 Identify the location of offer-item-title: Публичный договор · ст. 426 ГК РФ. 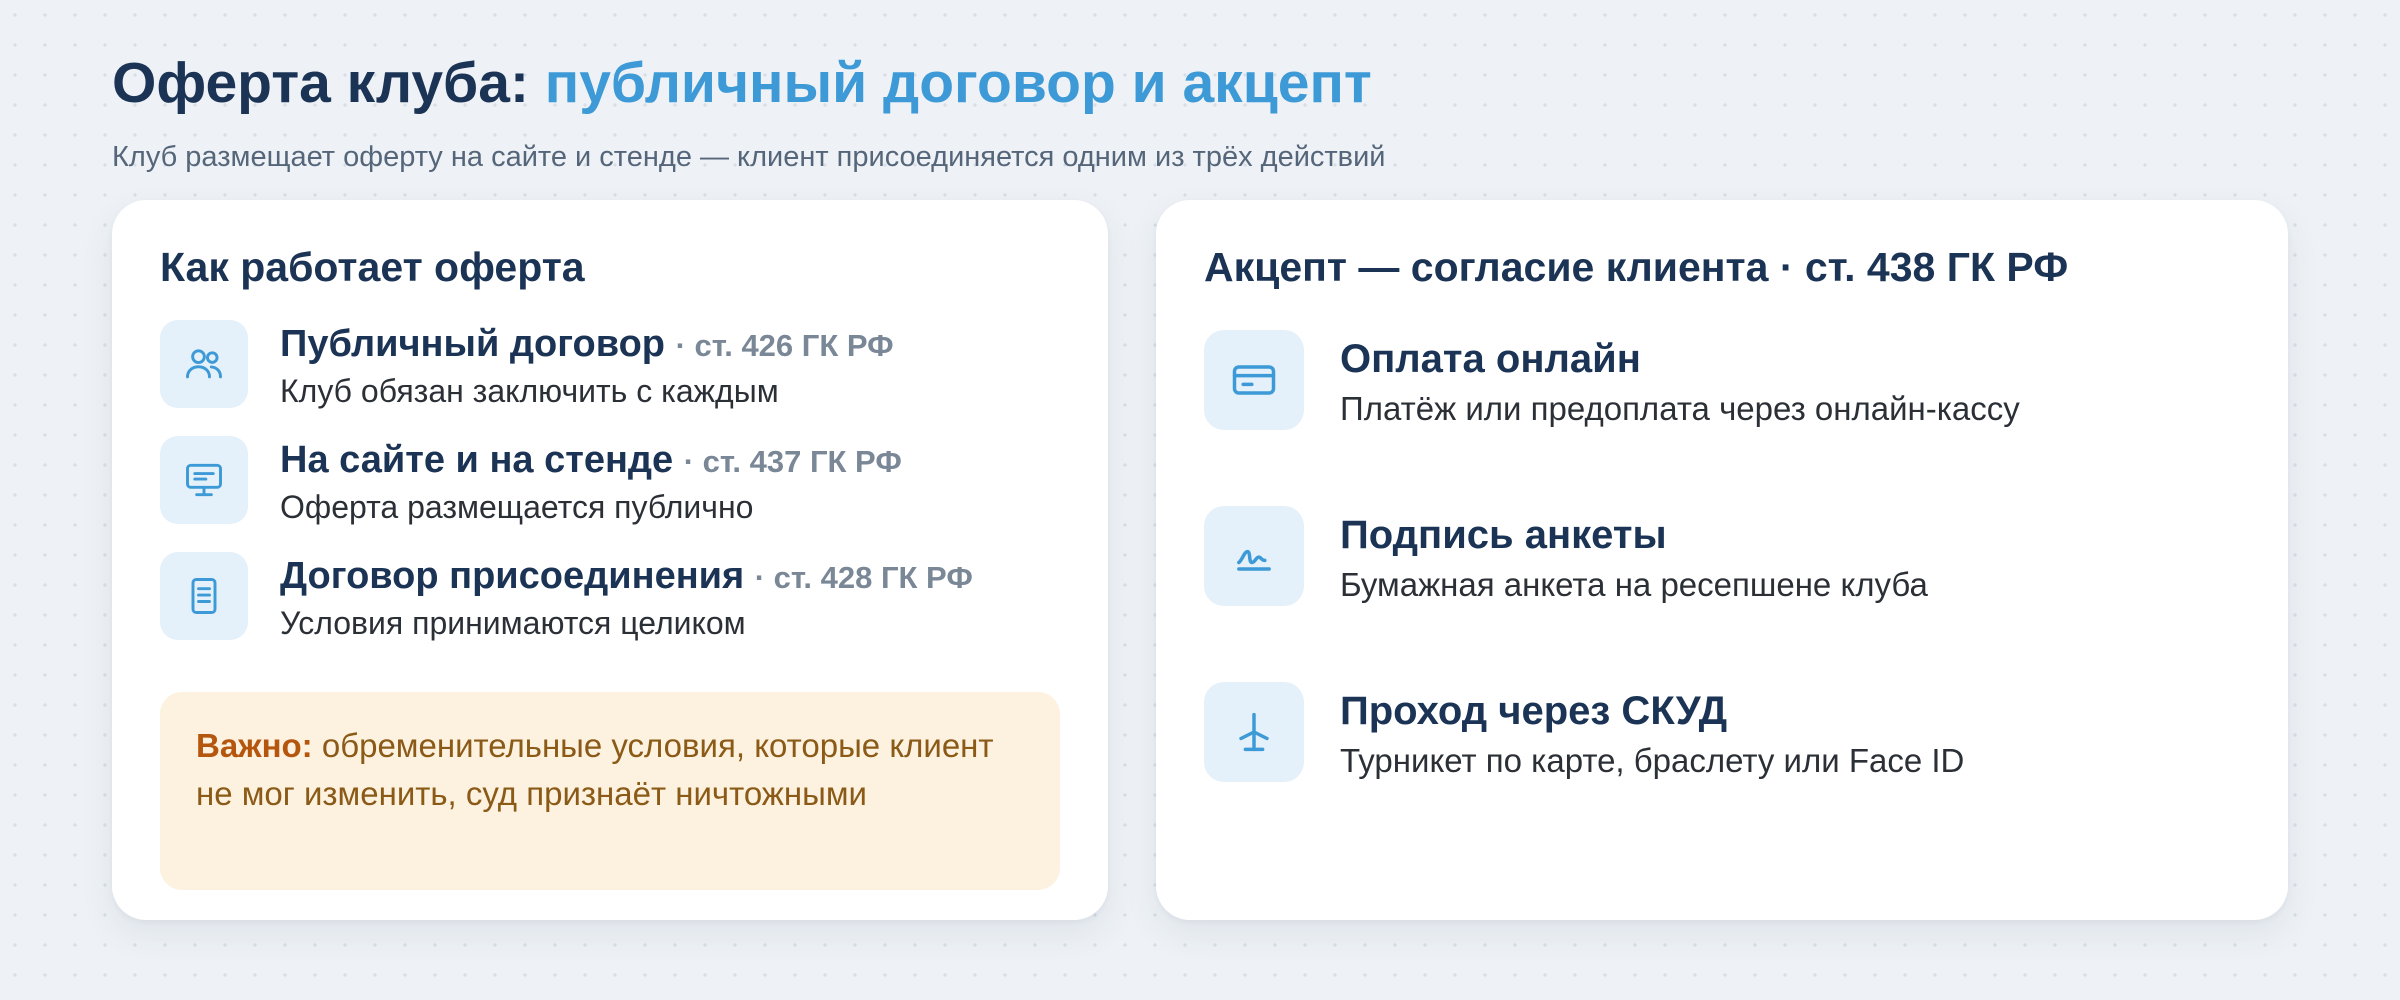
(587, 345).